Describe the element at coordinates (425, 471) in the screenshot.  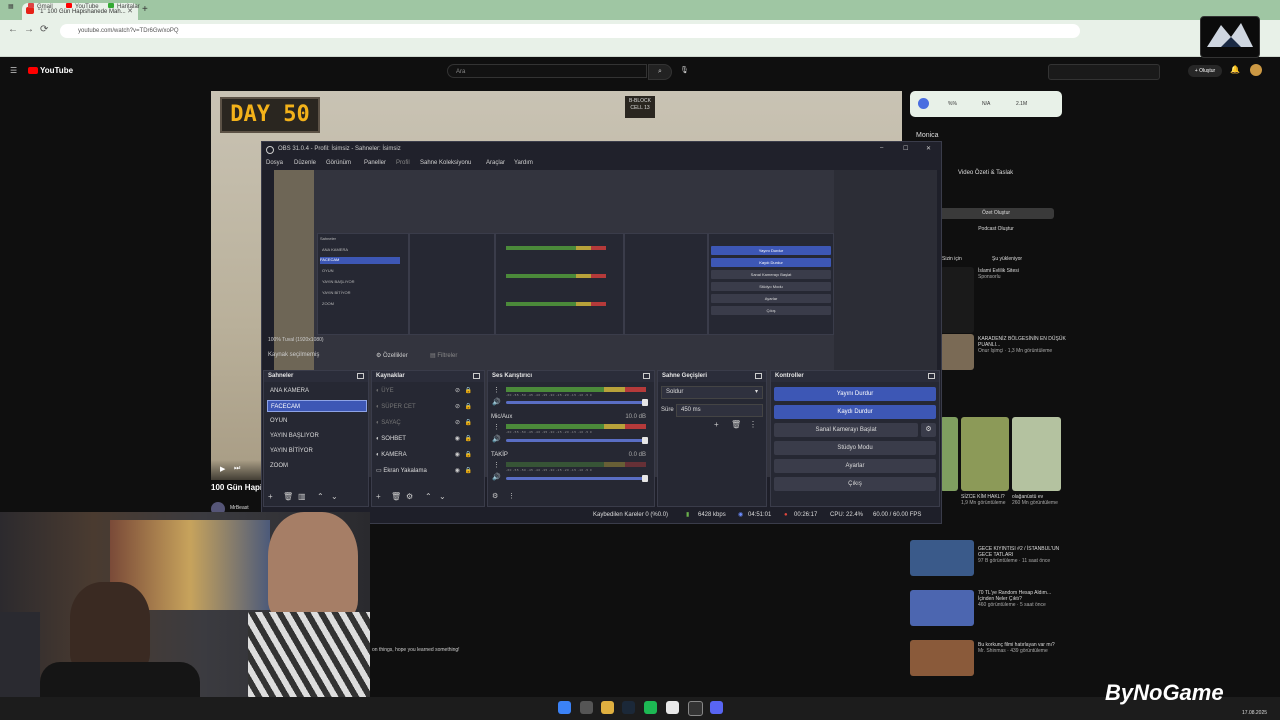
I see `source-ekran-yakalama: ▭ Ekran Yakalama ◉ 🔒` at that location.